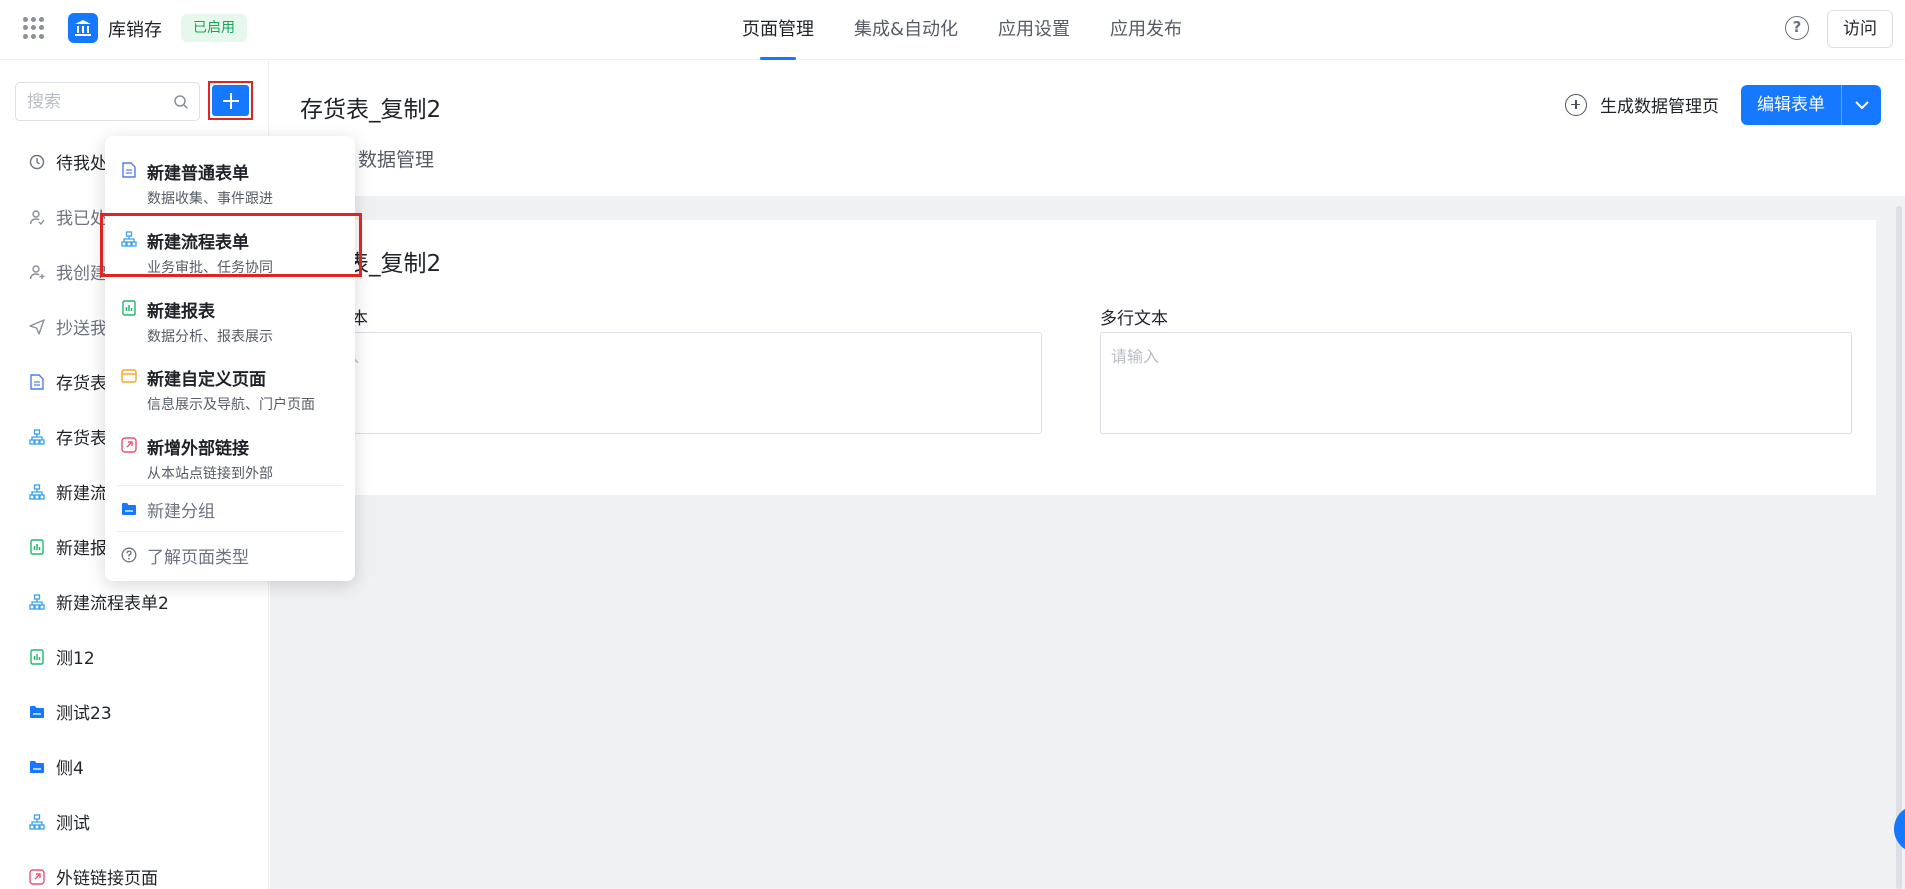  I want to click on multi-line-text-label: 多行文本, so click(1134, 319).